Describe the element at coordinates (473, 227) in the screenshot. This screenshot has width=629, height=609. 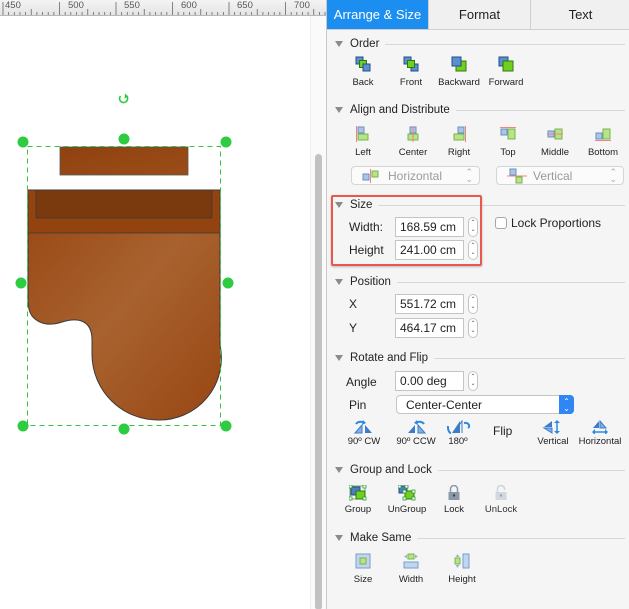
I see `width-stepper: ⌃ ⌄` at that location.